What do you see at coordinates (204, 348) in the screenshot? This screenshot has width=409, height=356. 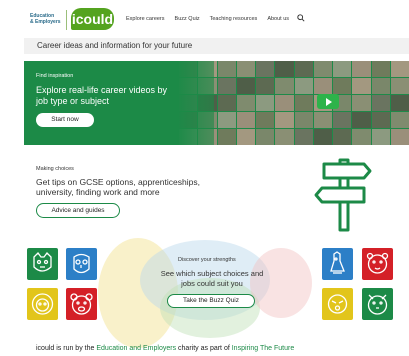 I see `footer-middle: charity as part of` at bounding box center [204, 348].